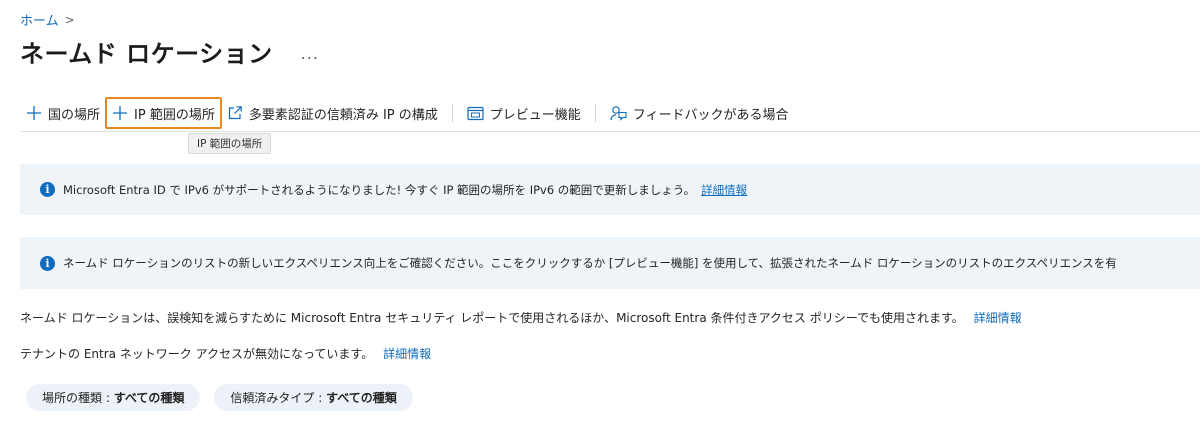 The image size is (1200, 429). What do you see at coordinates (278, 398) in the screenshot?
I see `trusted-type-filter-label: 信頼済みタイプ :` at bounding box center [278, 398].